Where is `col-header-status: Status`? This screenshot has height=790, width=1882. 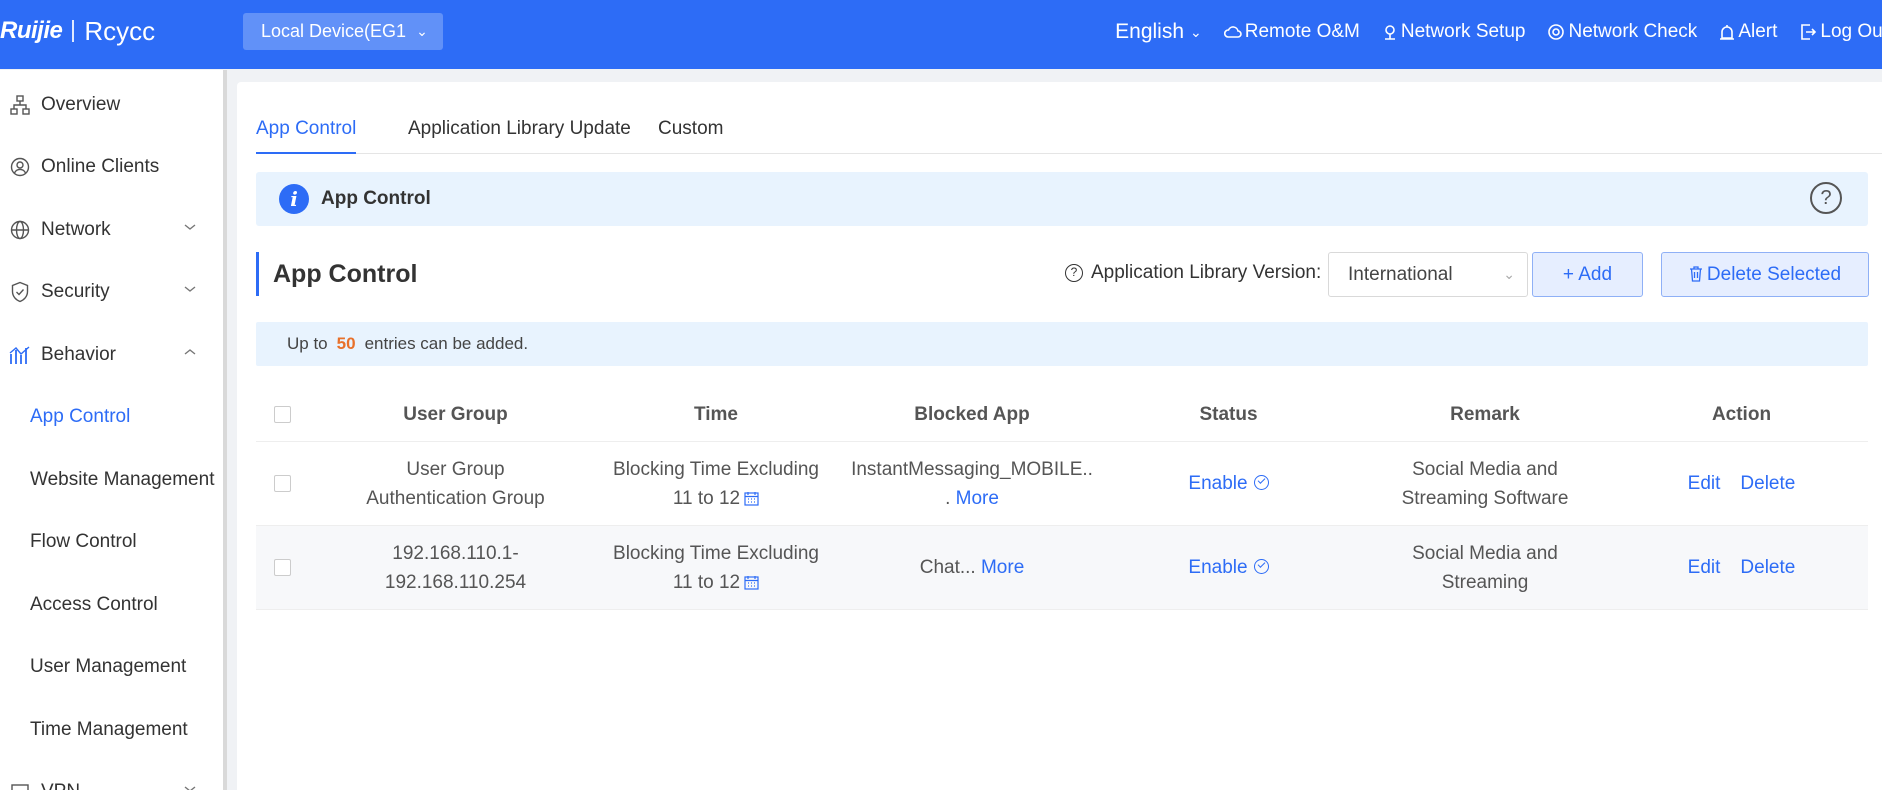
col-header-status: Status is located at coordinates (1228, 414).